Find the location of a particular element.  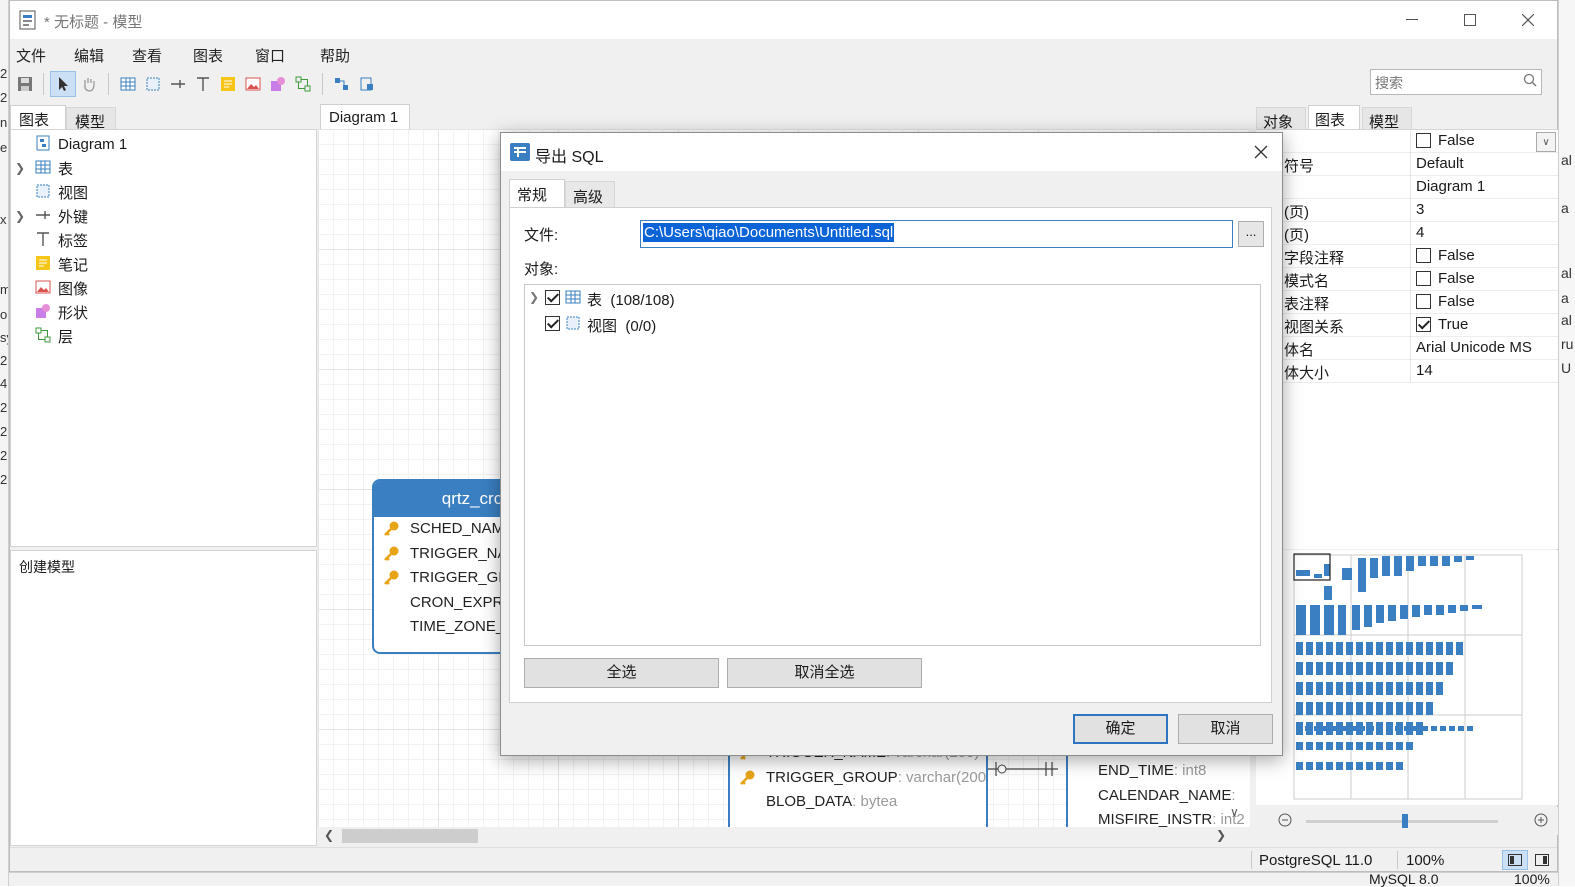

tab-model-props: 模型 is located at coordinates (1387, 119).